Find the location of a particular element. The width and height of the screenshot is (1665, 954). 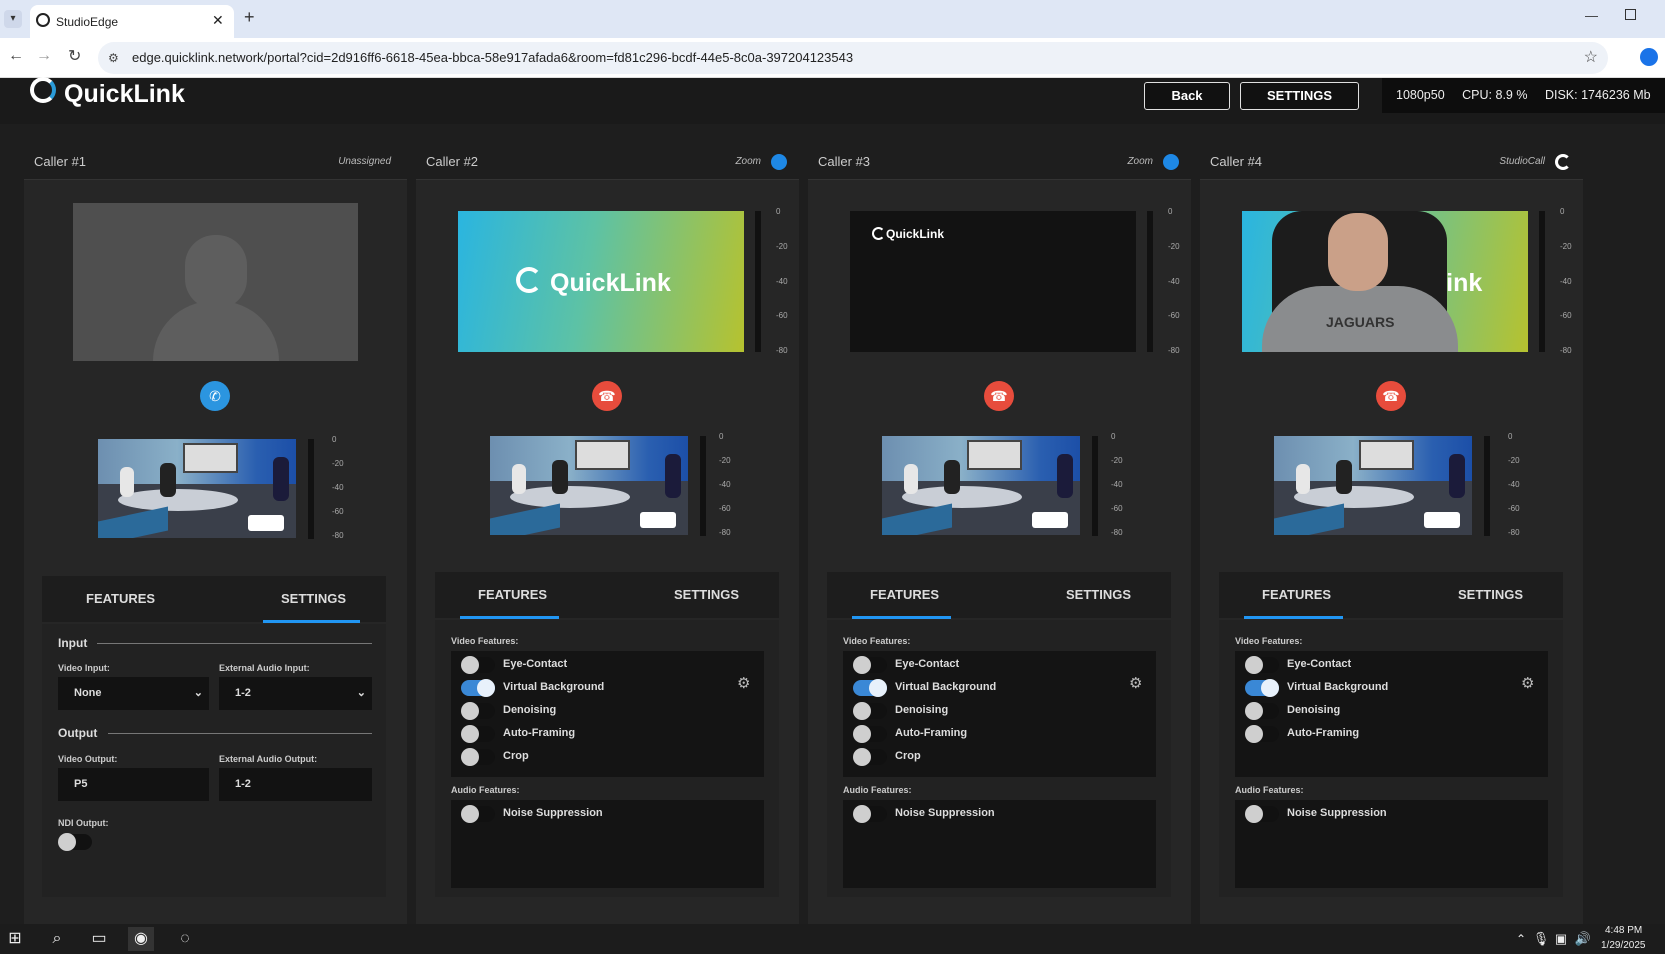

settings-button: SETTINGS is located at coordinates (1299, 96).